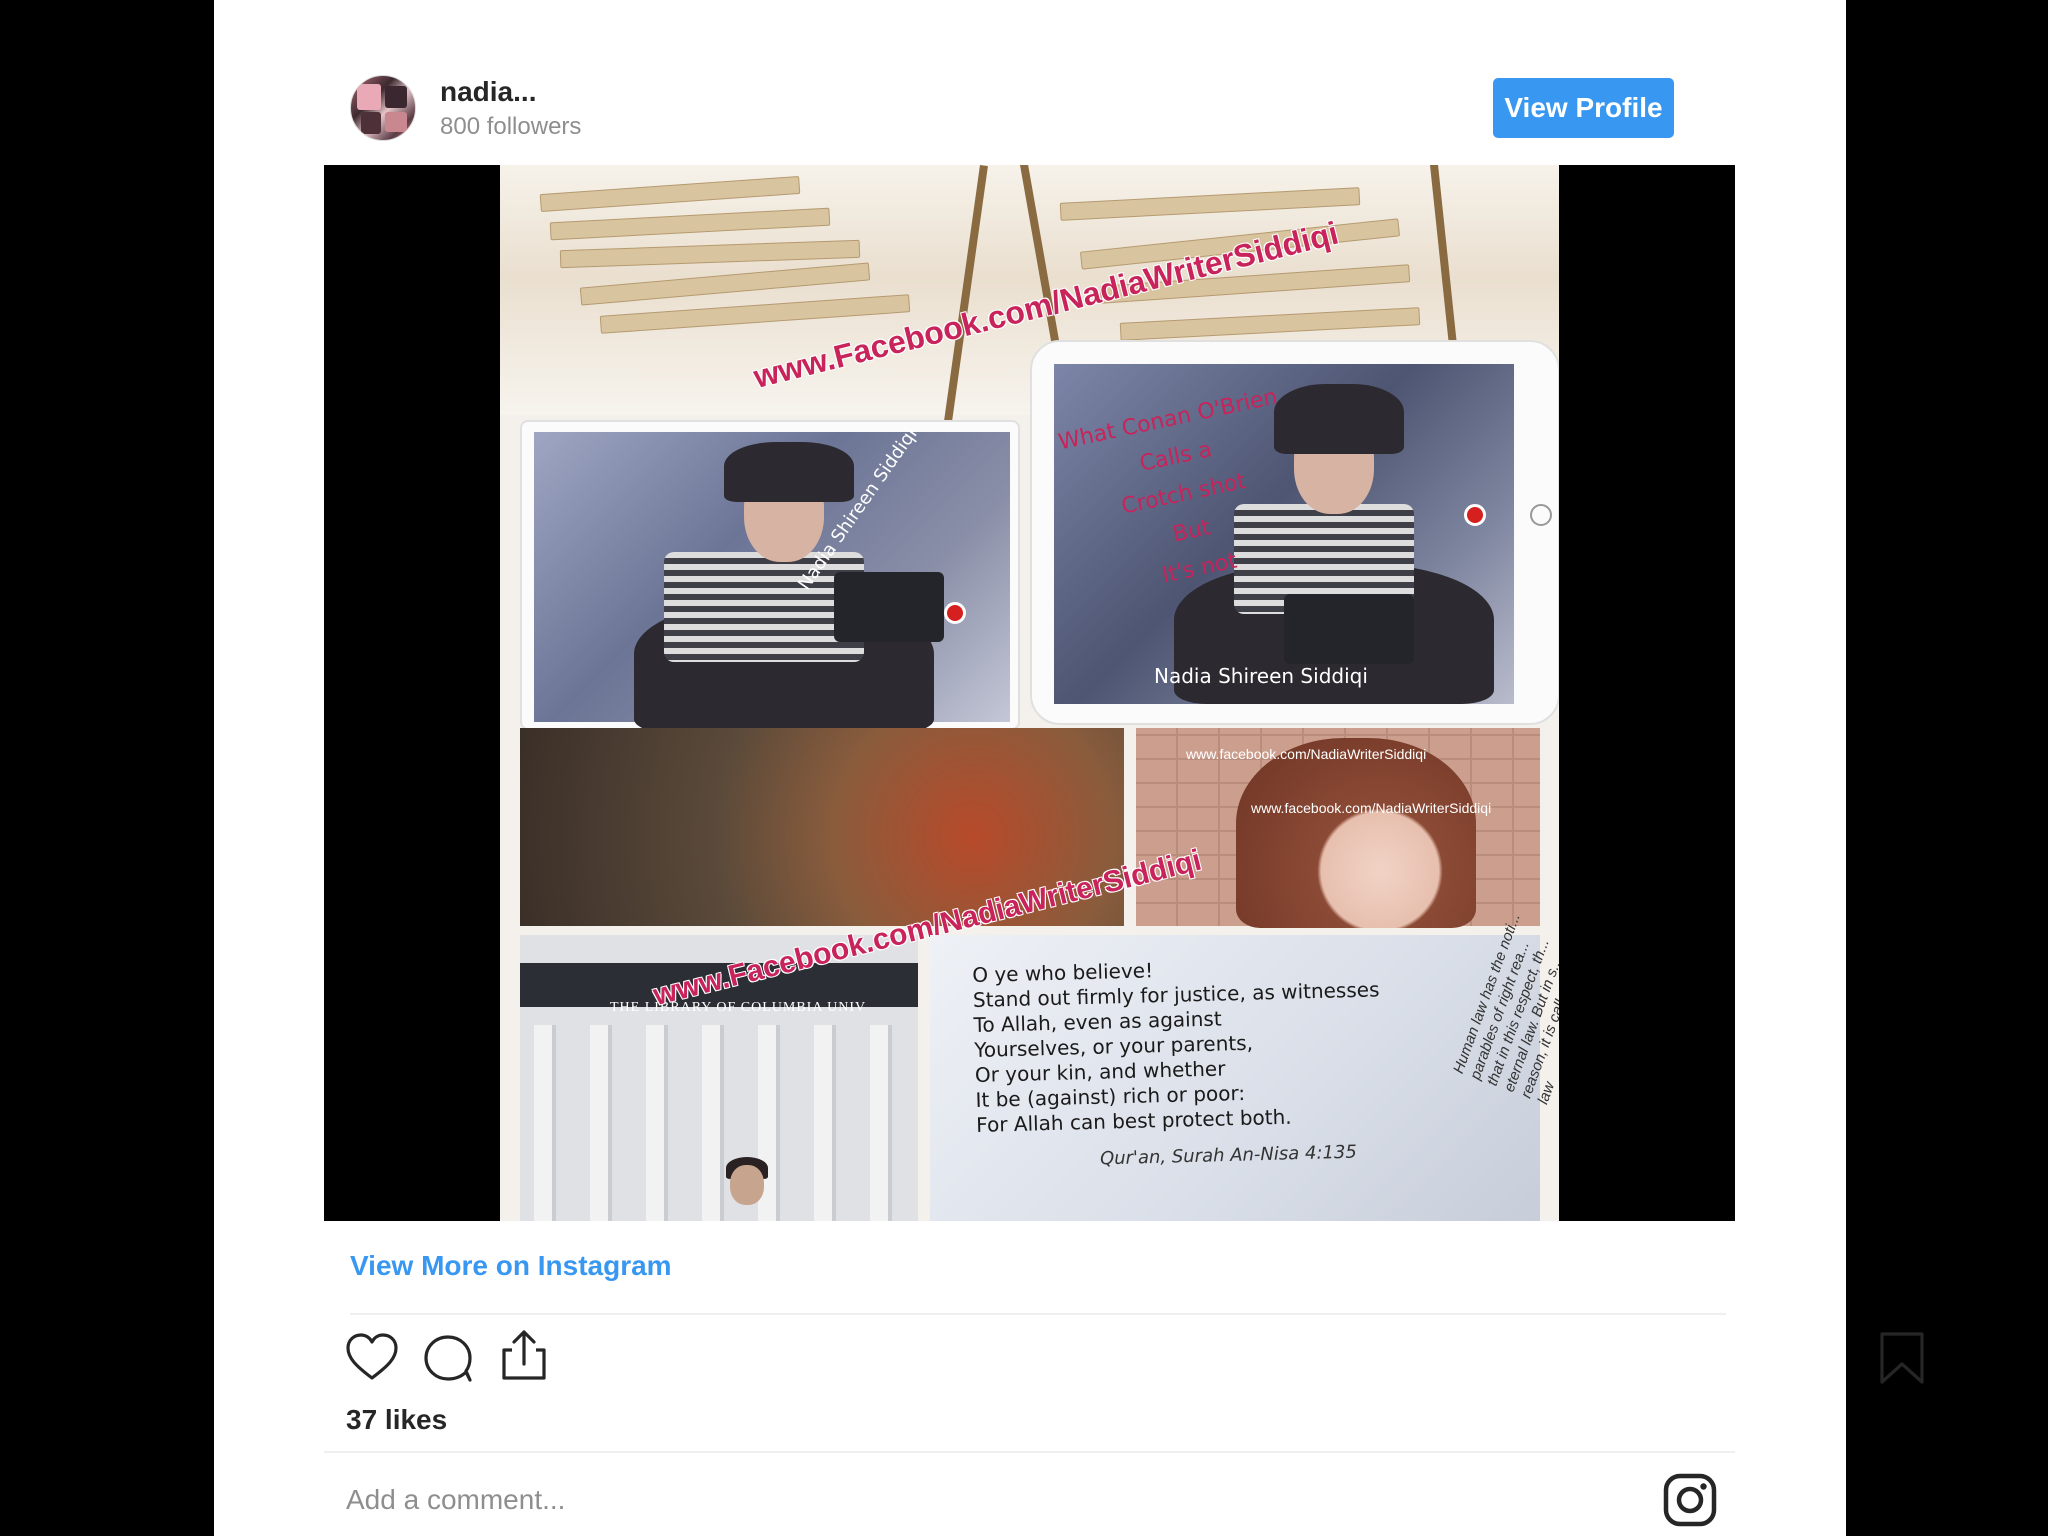  I want to click on share-icon, so click(524, 1355).